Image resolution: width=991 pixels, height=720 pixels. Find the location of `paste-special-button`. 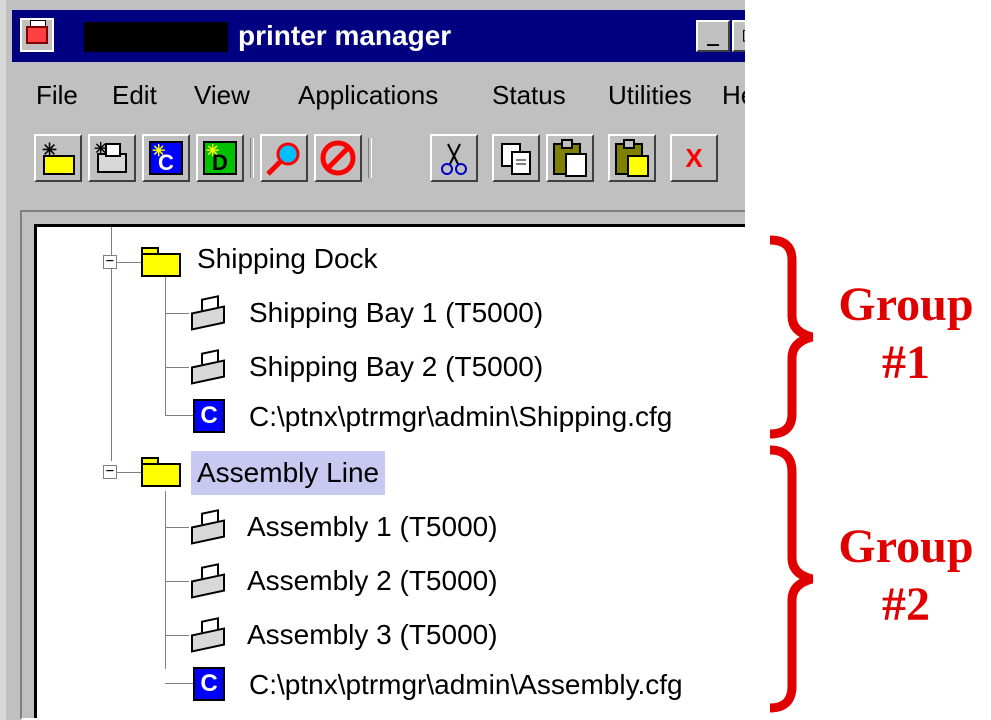

paste-special-button is located at coordinates (632, 158).